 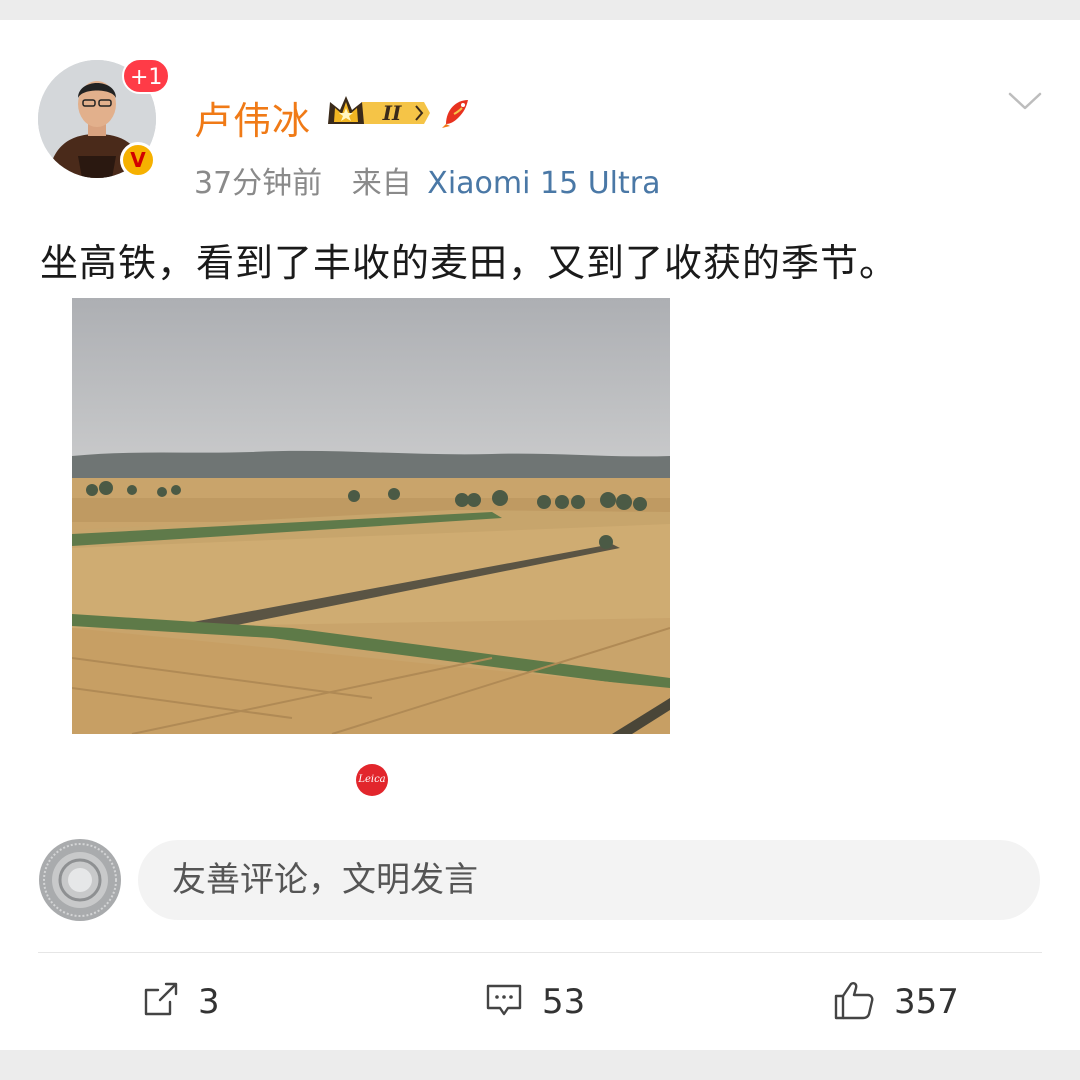 What do you see at coordinates (252, 117) in the screenshot?
I see `author-name: 卢伟冰` at bounding box center [252, 117].